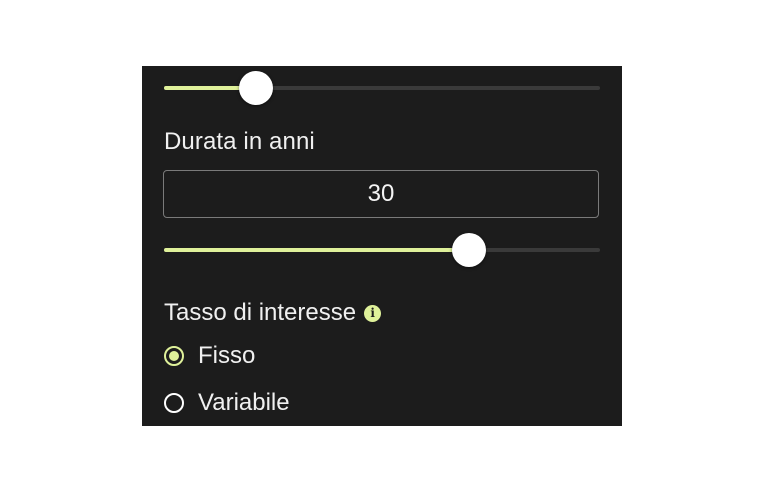 Image resolution: width=764 pixels, height=492 pixels. What do you see at coordinates (227, 355) in the screenshot?
I see `radio-label-fixed: Fisso` at bounding box center [227, 355].